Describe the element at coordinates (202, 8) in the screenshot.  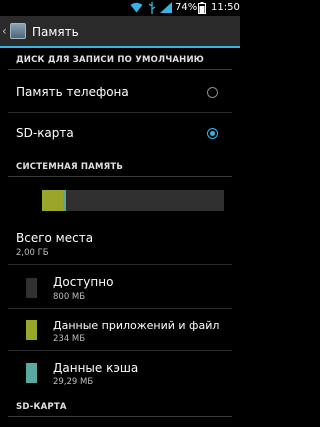
I see `battery-icon` at that location.